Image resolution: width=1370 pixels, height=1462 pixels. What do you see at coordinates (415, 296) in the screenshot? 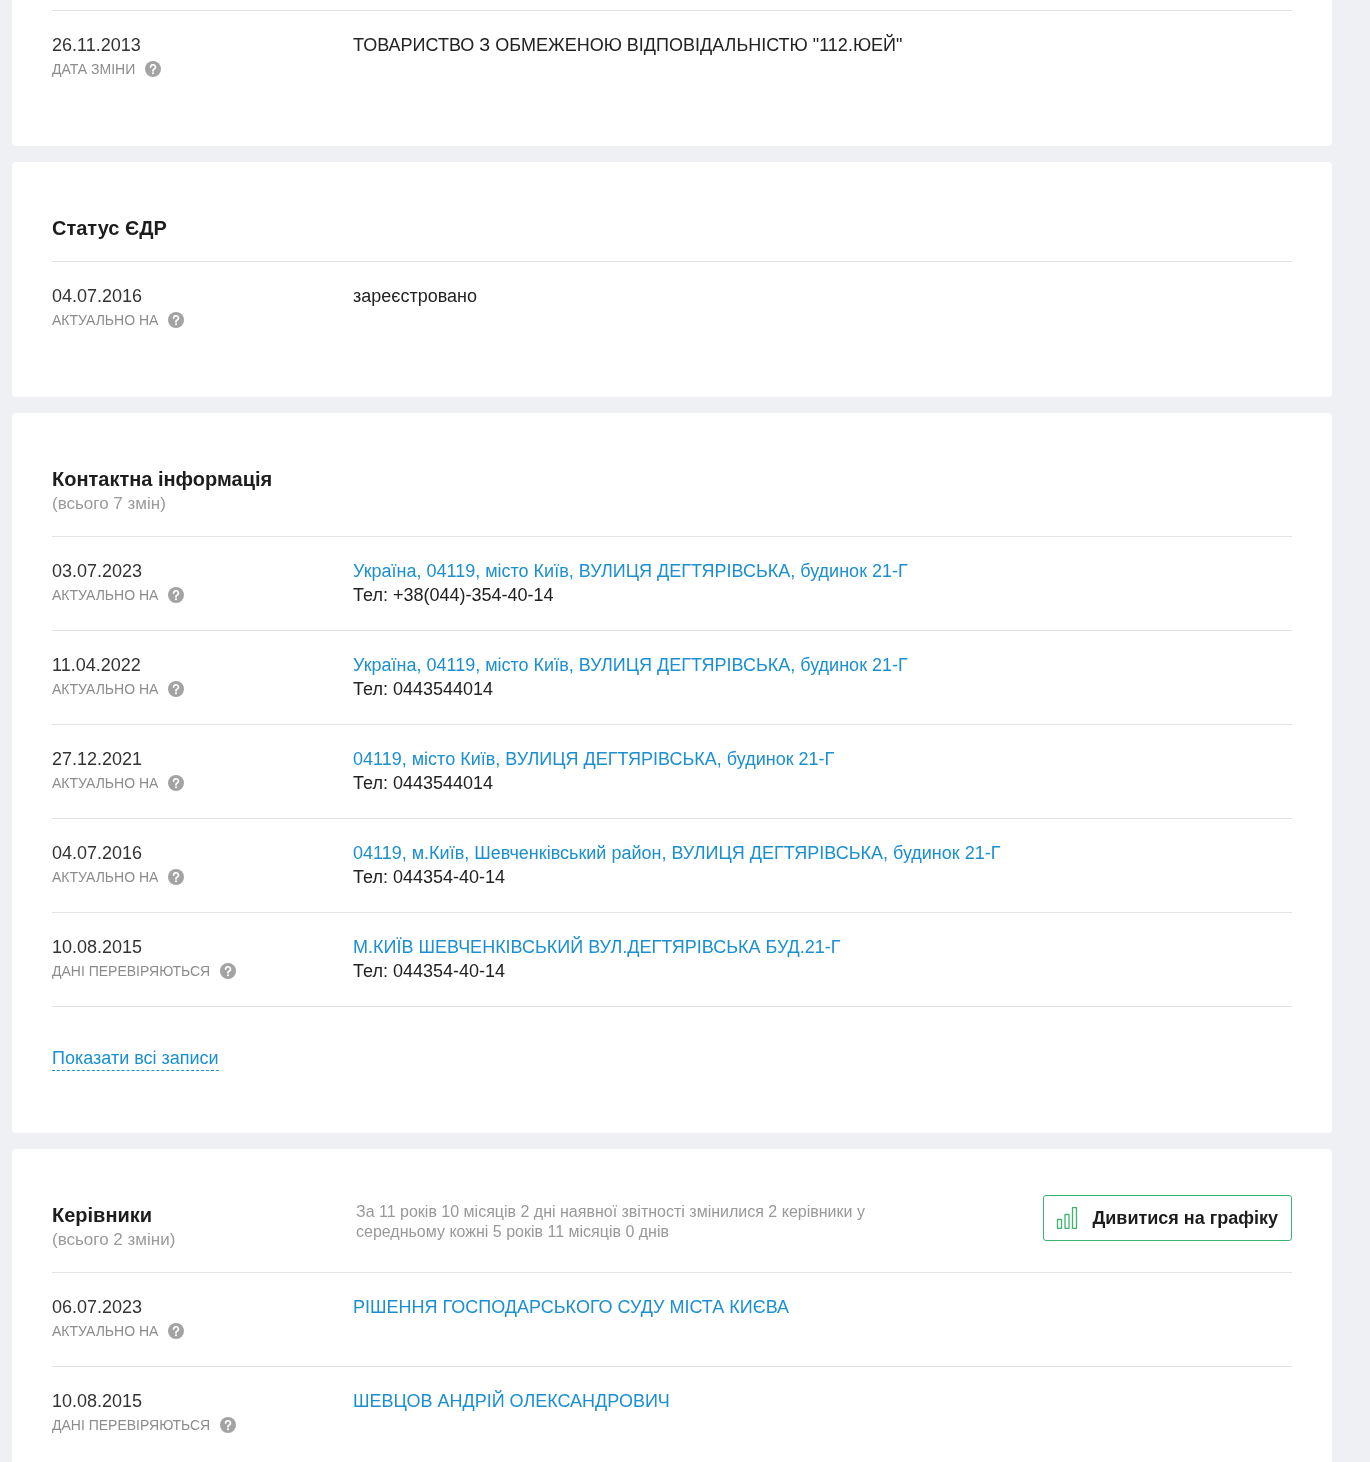
I see `record-value: зареєстровано` at bounding box center [415, 296].